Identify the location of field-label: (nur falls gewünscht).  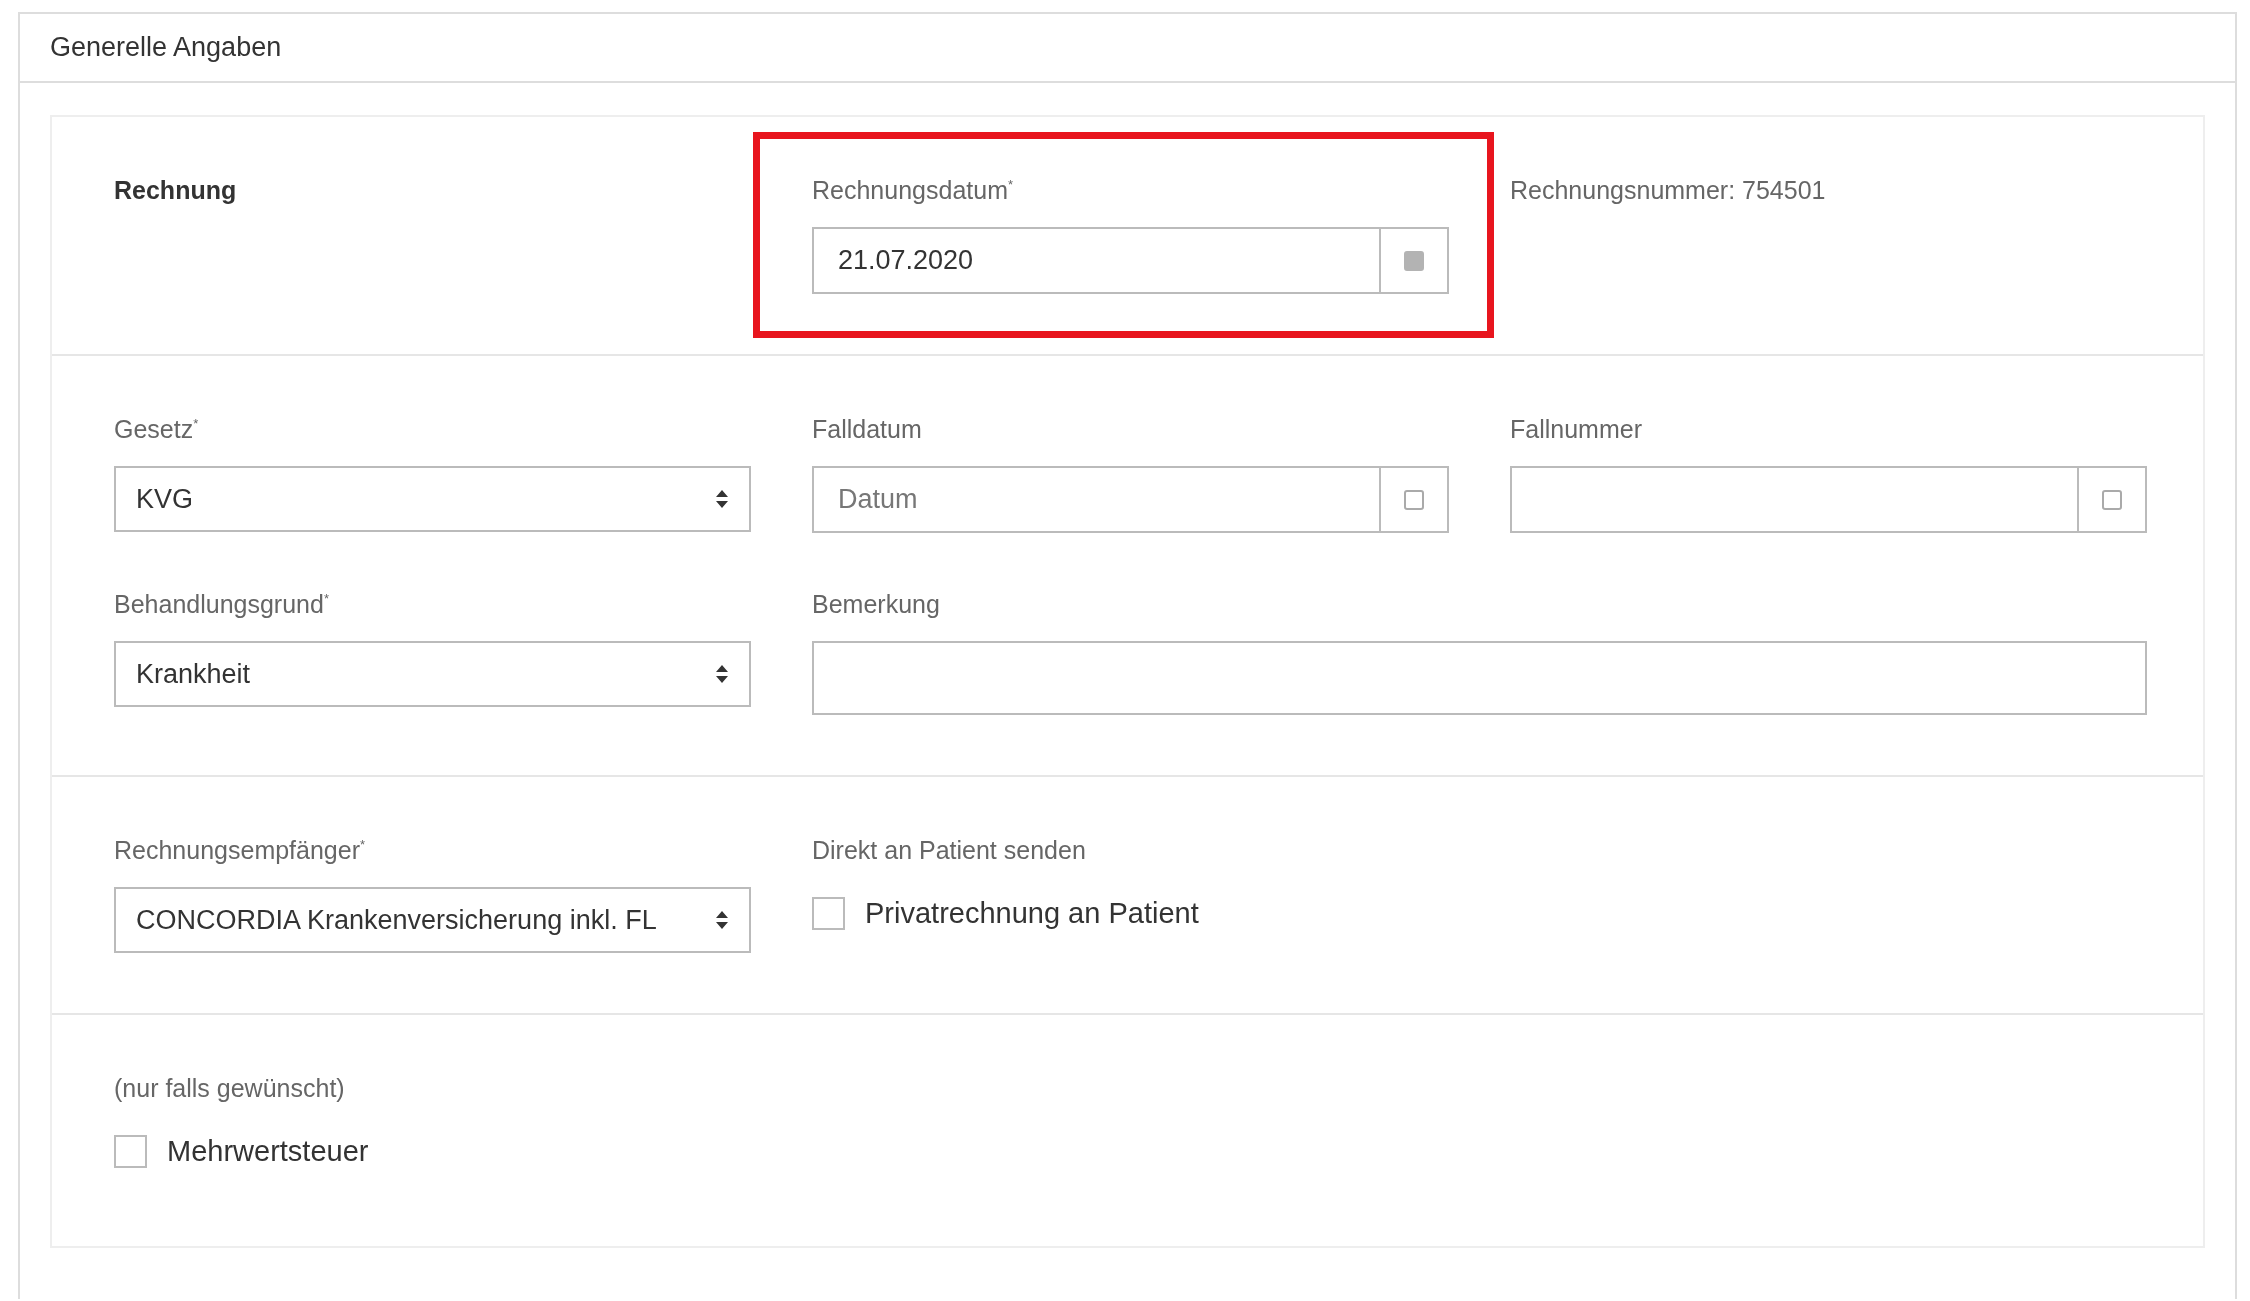
(229, 1088).